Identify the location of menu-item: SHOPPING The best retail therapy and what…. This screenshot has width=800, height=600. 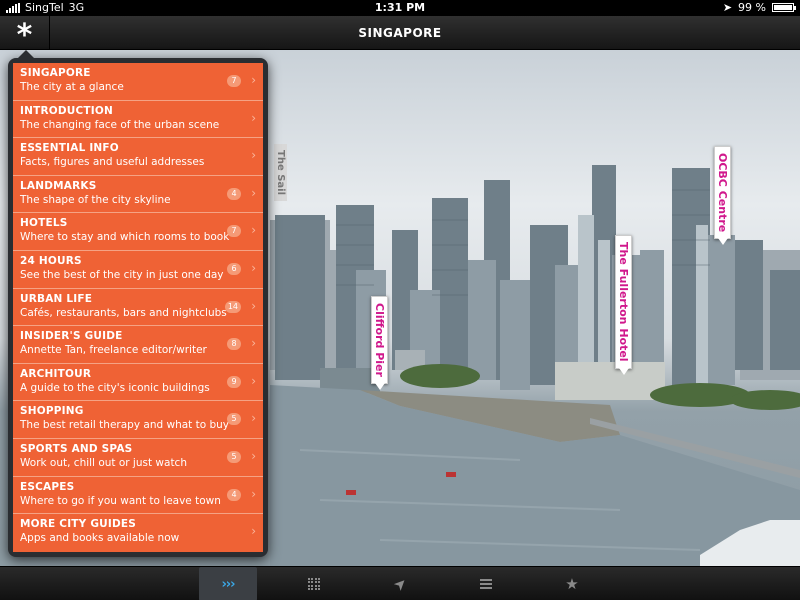
(138, 420).